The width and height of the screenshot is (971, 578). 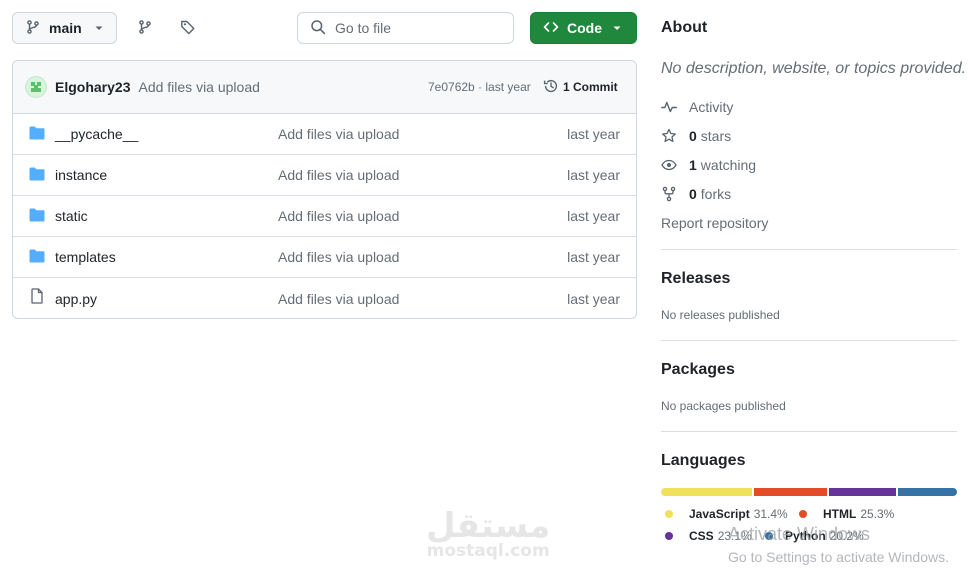 I want to click on file-icon, so click(x=37, y=297).